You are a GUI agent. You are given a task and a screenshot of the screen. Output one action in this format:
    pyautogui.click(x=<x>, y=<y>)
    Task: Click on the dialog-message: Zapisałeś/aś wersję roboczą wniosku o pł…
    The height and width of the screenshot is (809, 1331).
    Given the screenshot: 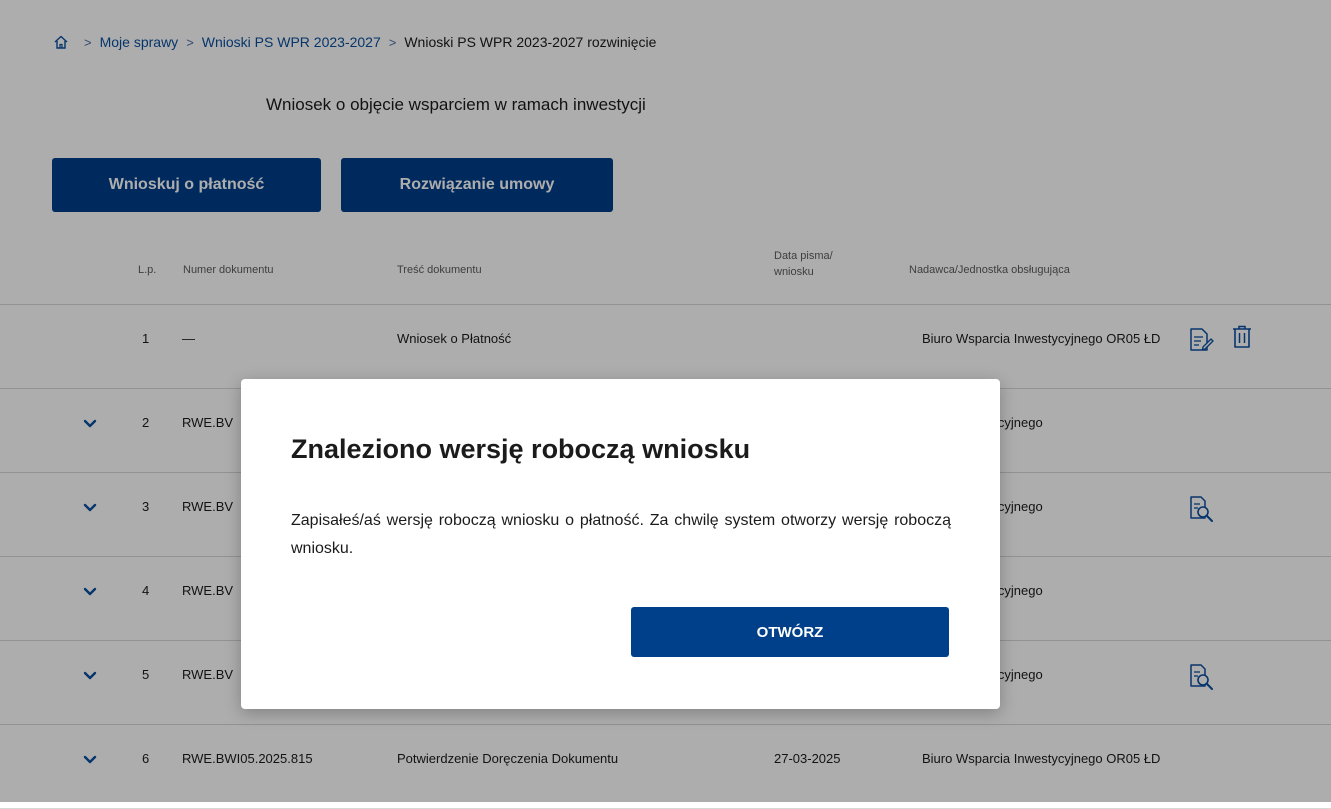 What is the action you would take?
    pyautogui.click(x=621, y=534)
    